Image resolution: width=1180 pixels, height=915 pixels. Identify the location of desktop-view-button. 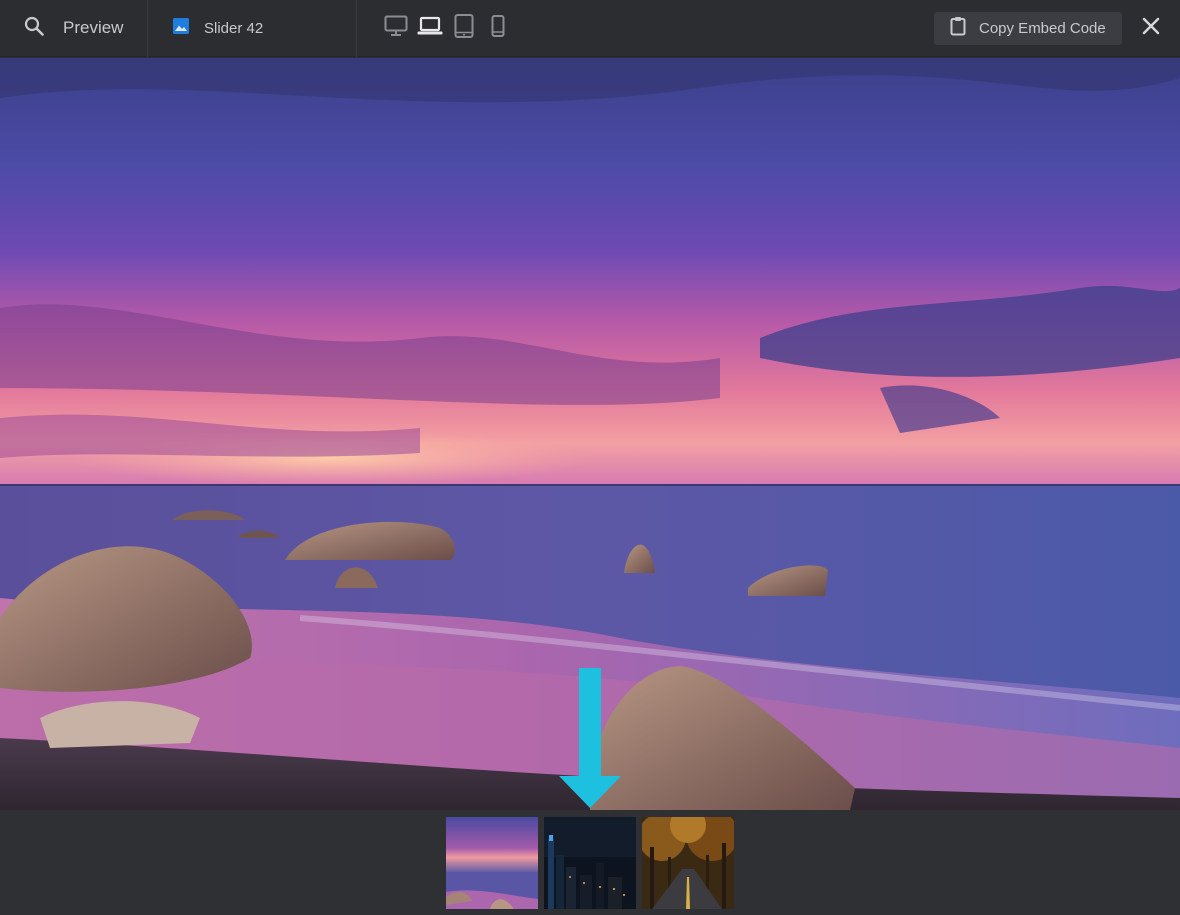
(396, 28).